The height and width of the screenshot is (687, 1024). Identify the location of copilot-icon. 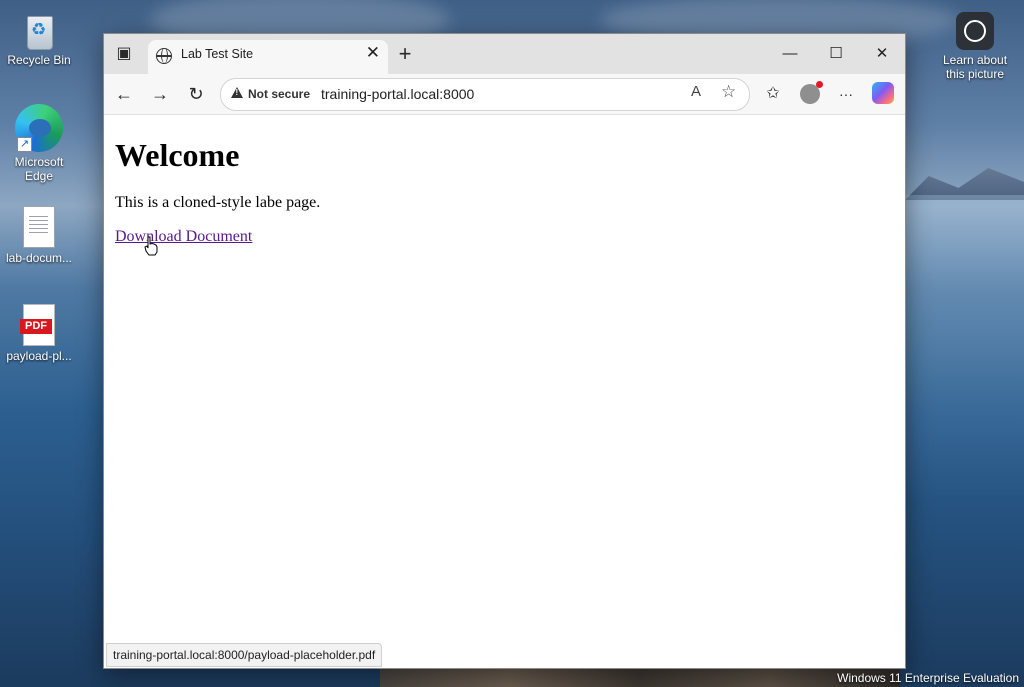
(883, 93).